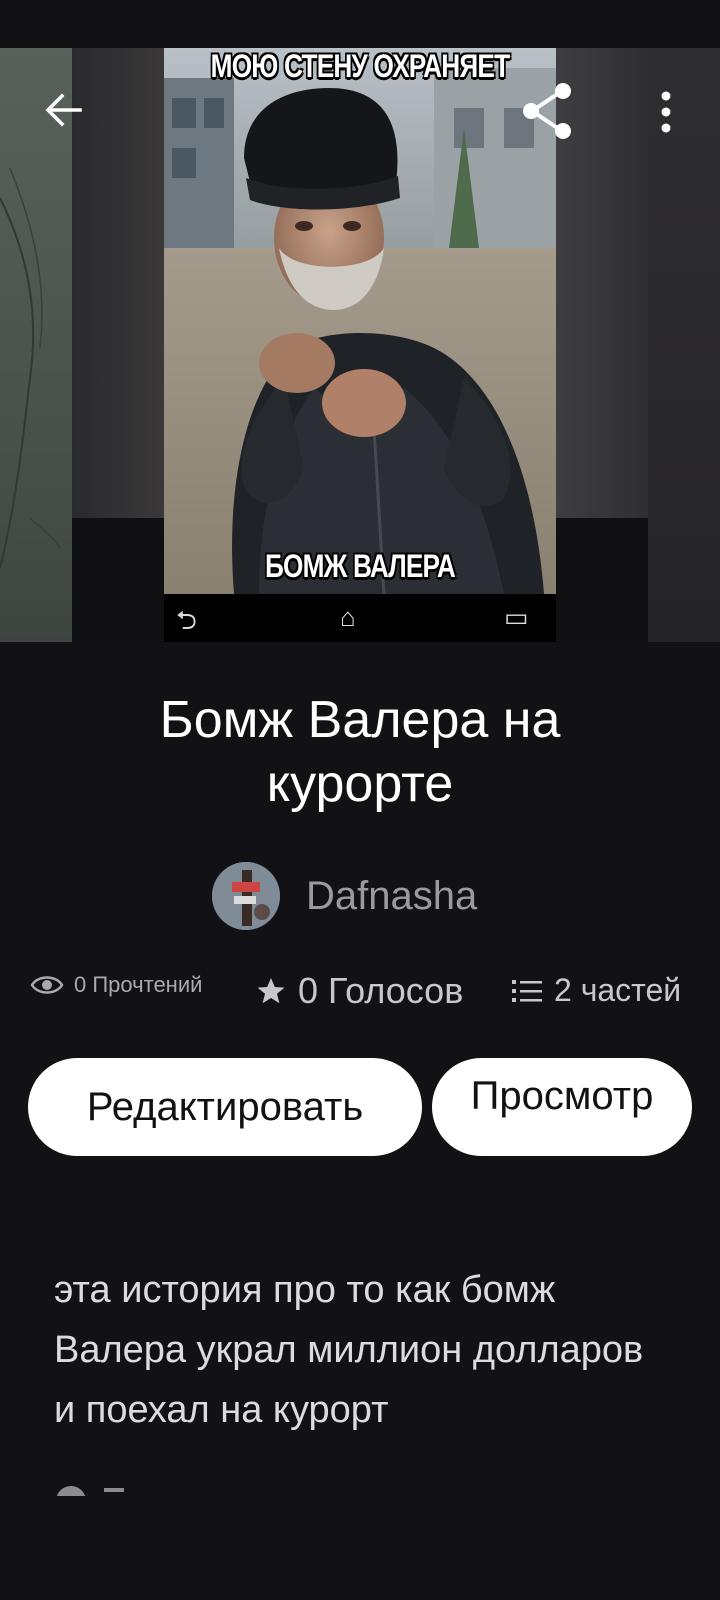  I want to click on story-stats: 0 Прочтений 0 Голосов 2 частей, so click(360, 995).